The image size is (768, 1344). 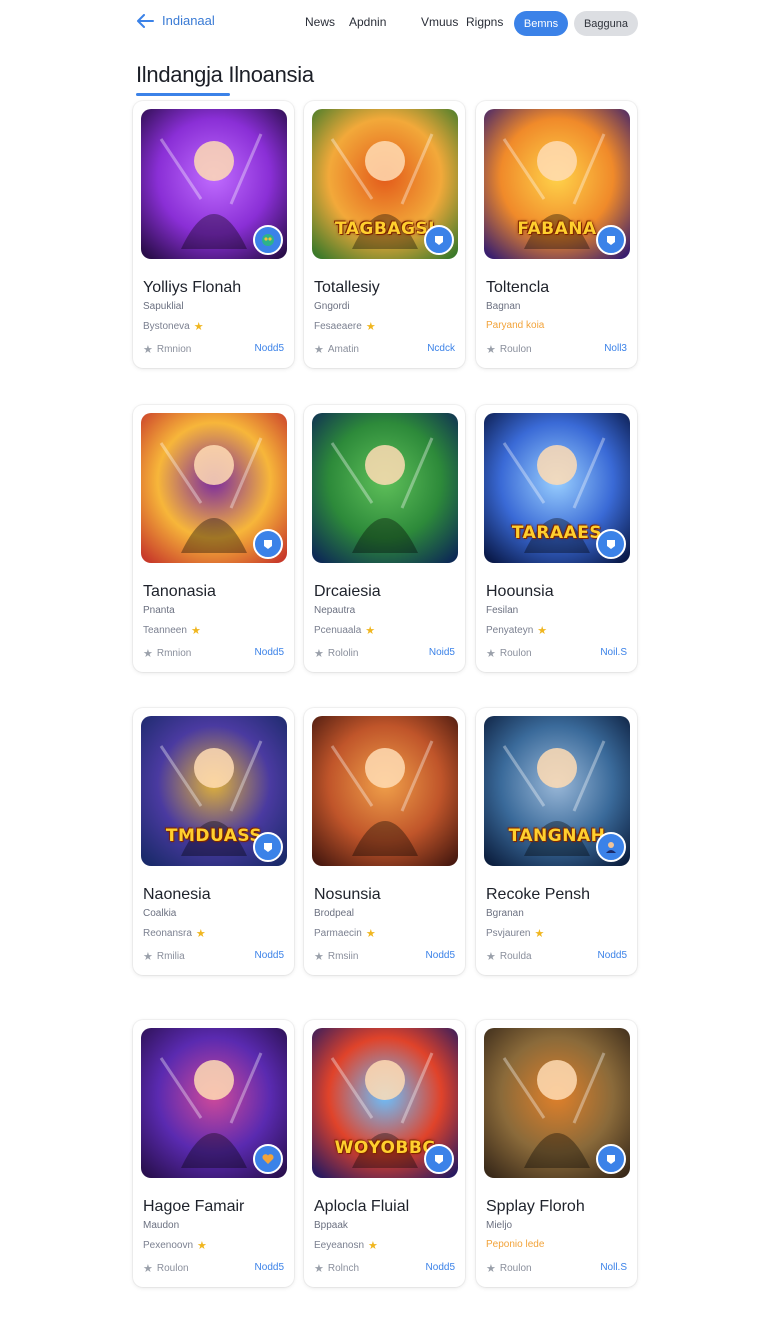 I want to click on game-thumbnail: TMDUASS, so click(x=214, y=791).